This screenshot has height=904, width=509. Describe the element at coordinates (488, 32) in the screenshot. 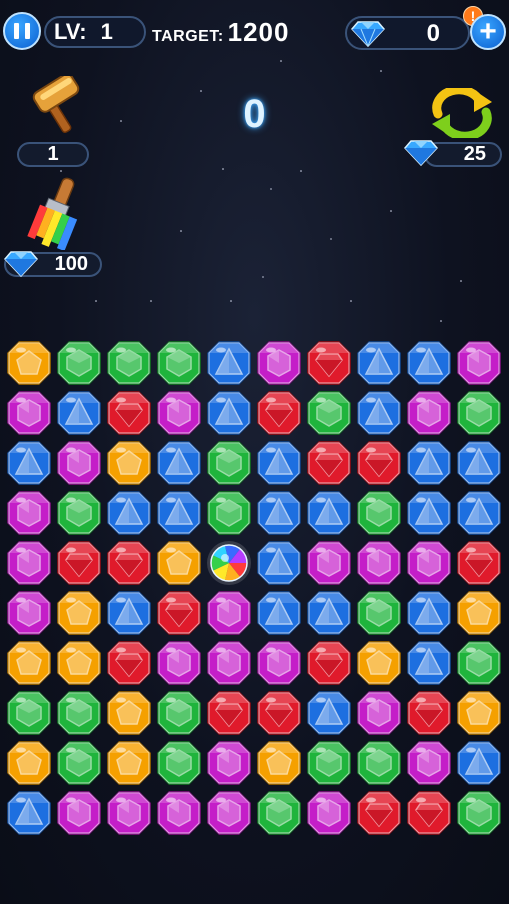

I see `add-gems-button: +` at that location.